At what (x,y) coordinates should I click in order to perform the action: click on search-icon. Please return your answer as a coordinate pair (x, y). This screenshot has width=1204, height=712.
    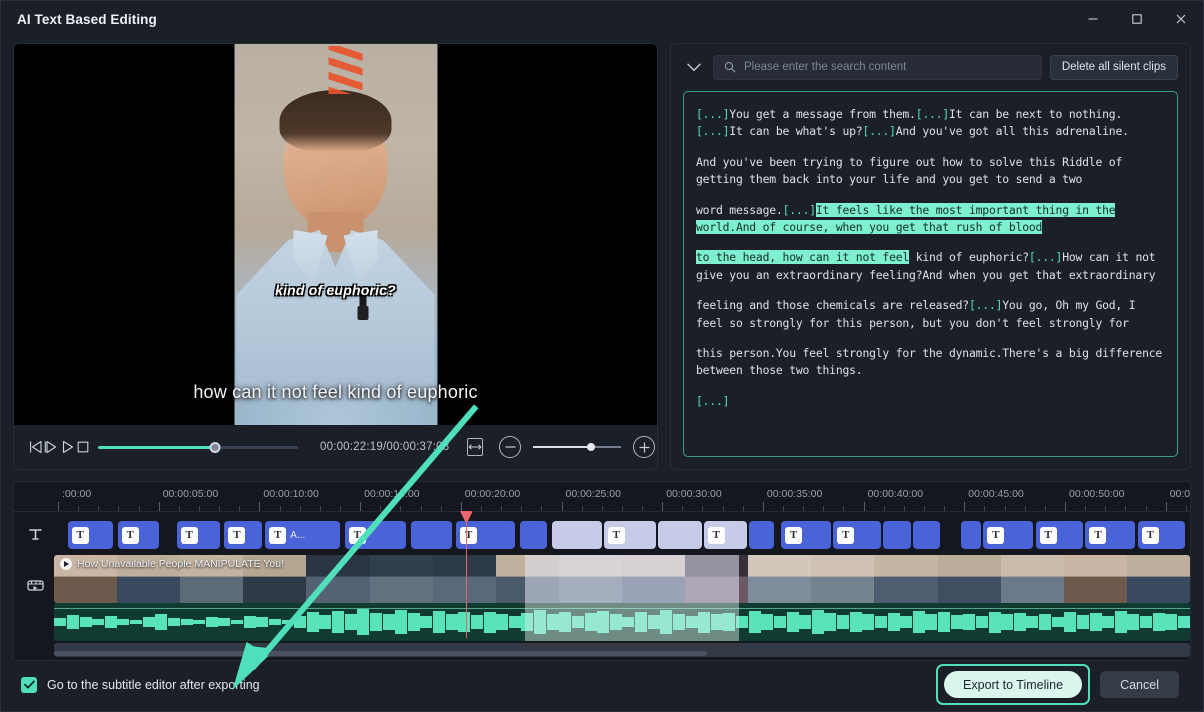
    Looking at the image, I should click on (730, 67).